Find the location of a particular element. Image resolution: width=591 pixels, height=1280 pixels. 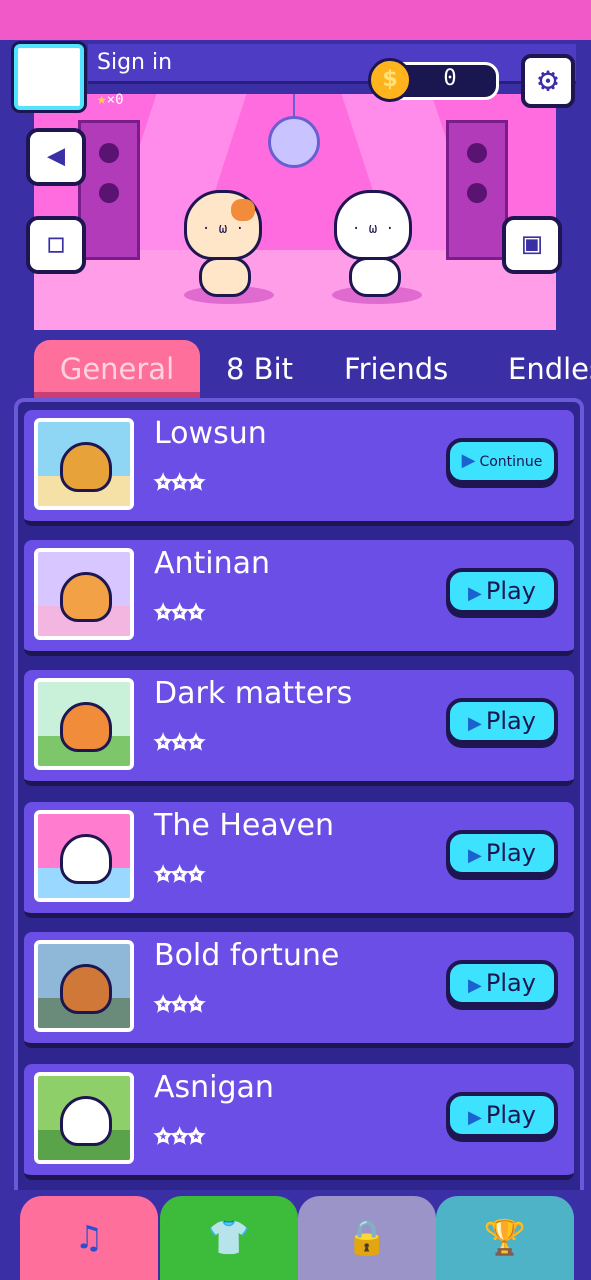

continue-button: ▶ Continue is located at coordinates (502, 461).